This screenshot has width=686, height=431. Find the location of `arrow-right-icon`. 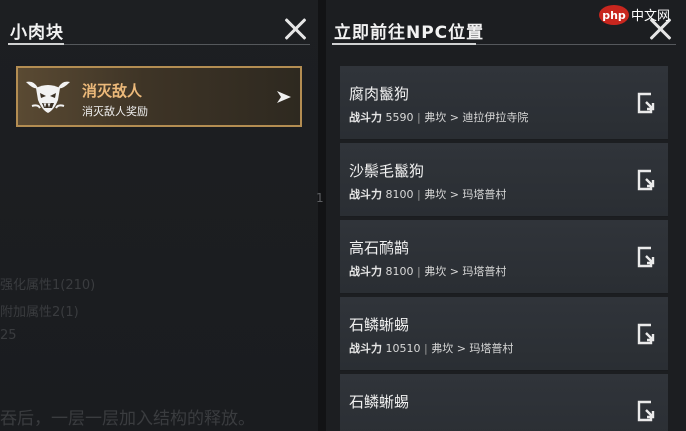

arrow-right-icon is located at coordinates (284, 97).